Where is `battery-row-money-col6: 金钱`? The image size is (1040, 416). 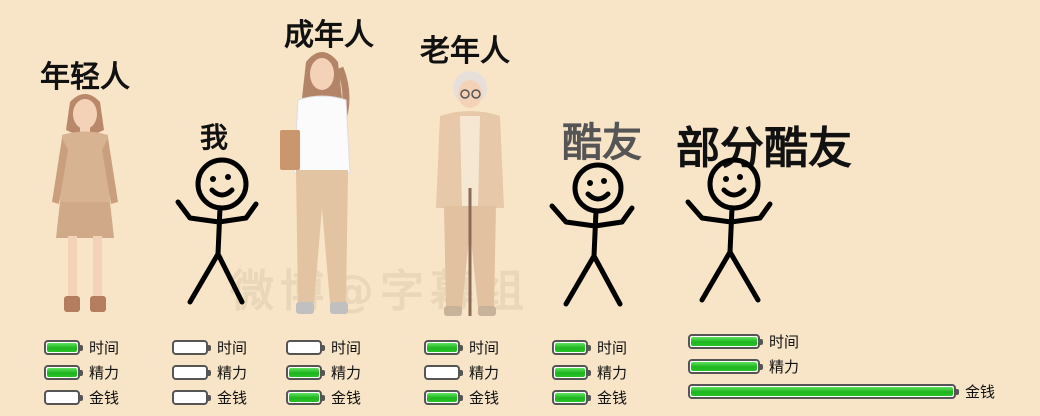 battery-row-money-col6: 金钱 is located at coordinates (841, 391).